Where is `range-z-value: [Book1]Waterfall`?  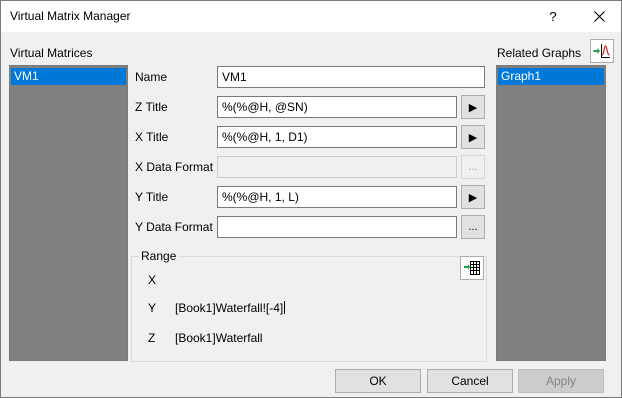
range-z-value: [Book1]Waterfall is located at coordinates (219, 338).